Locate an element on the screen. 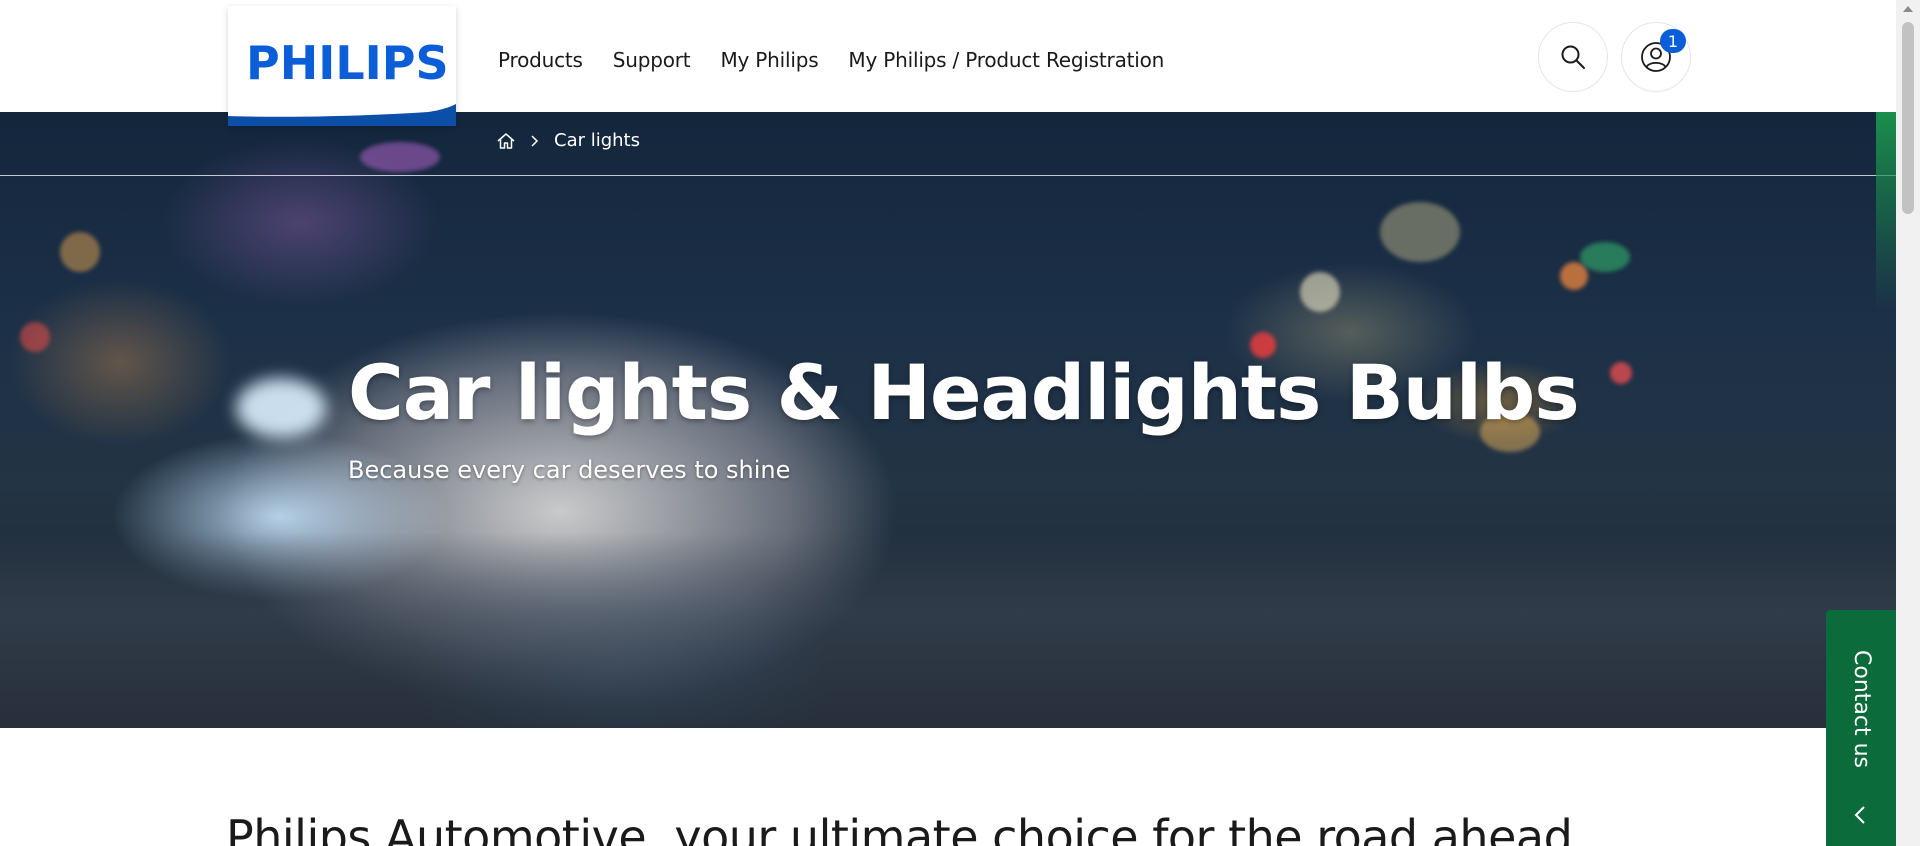  contact-us-label: Contact us is located at coordinates (1861, 709).